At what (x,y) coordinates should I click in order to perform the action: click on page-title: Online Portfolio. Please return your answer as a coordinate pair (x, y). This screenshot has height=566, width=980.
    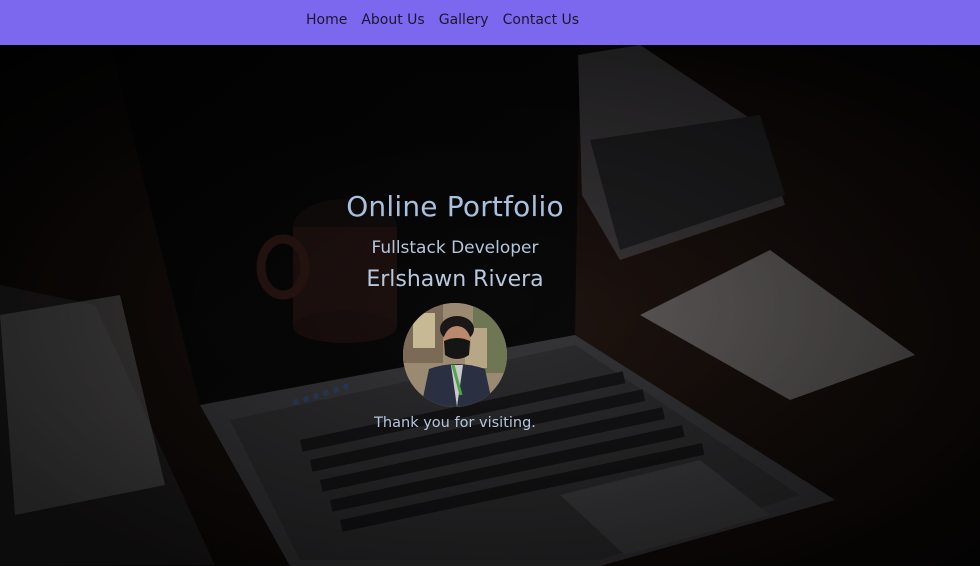
    Looking at the image, I should click on (455, 206).